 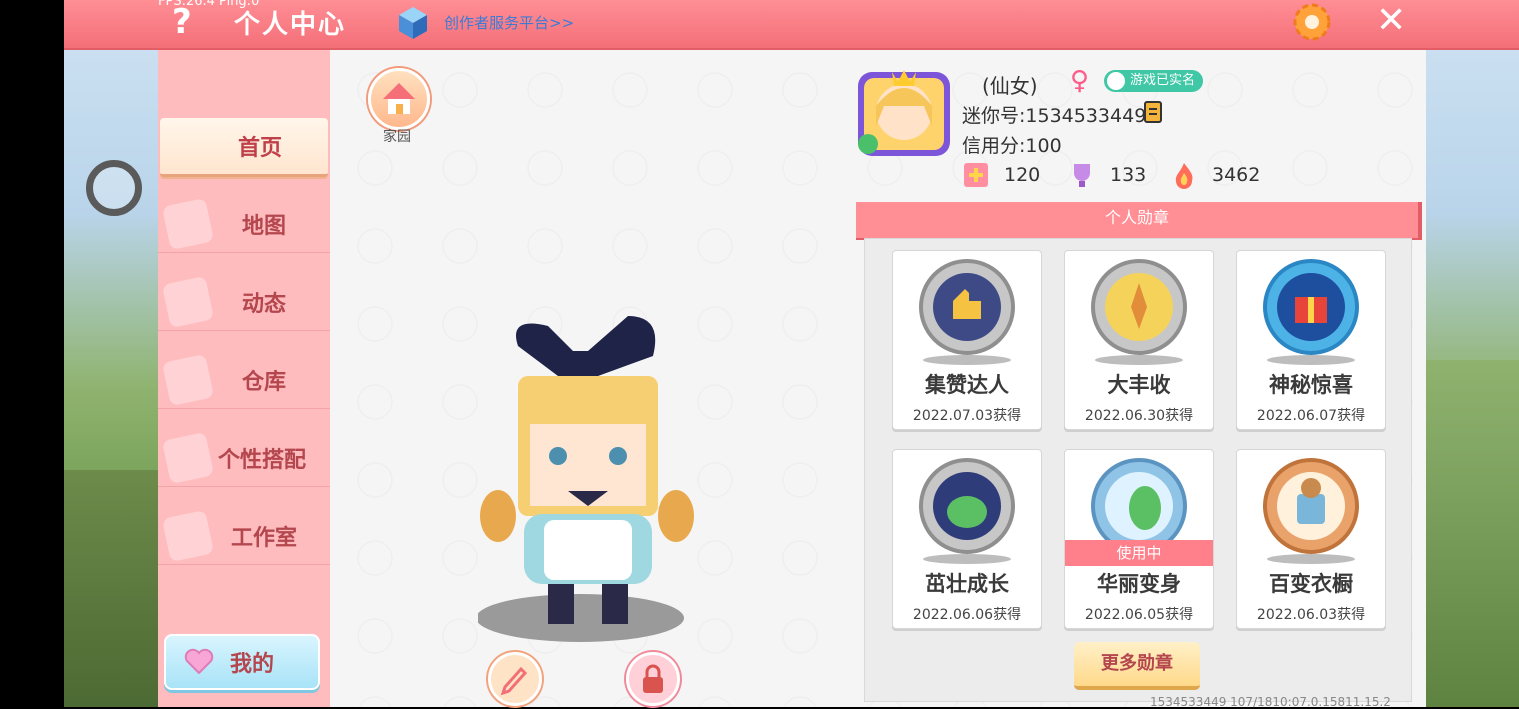 I want to click on stat-value: 133, so click(x=1128, y=175).